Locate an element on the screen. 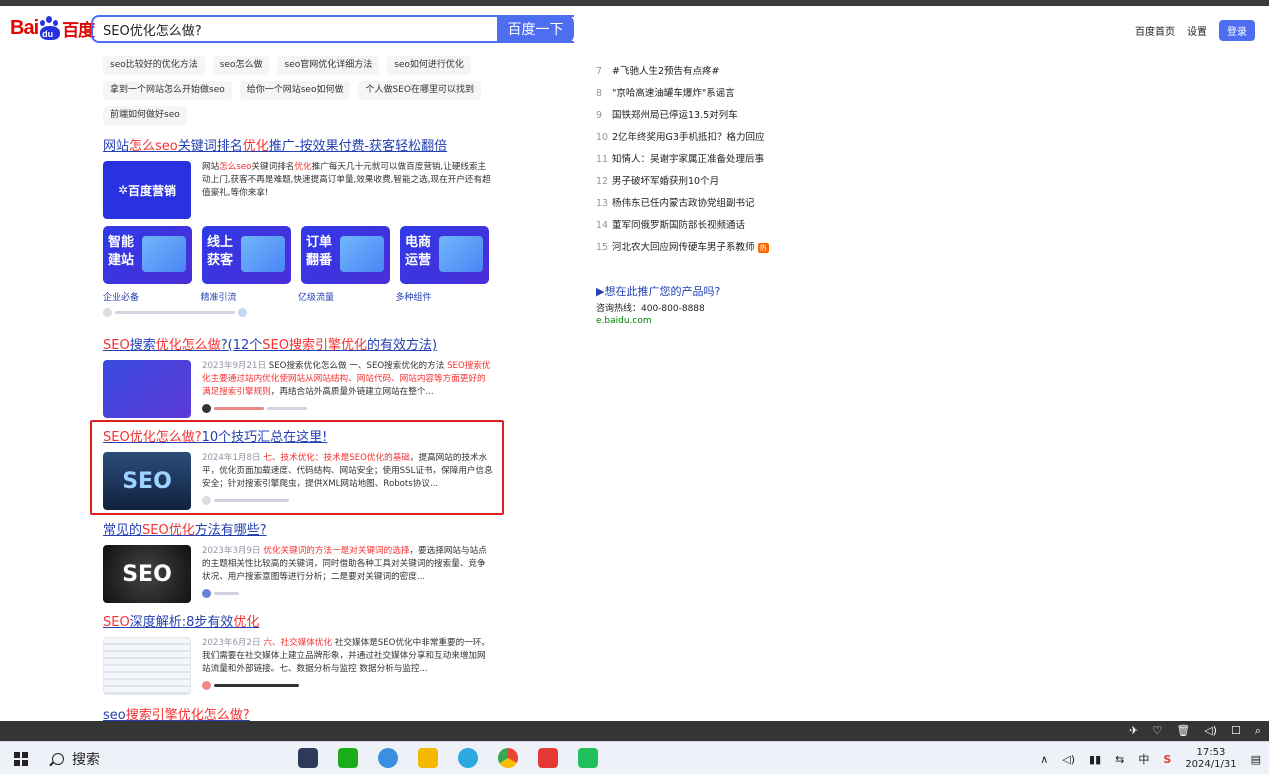 The width and height of the screenshot is (1269, 774). verified-icon is located at coordinates (242, 312).